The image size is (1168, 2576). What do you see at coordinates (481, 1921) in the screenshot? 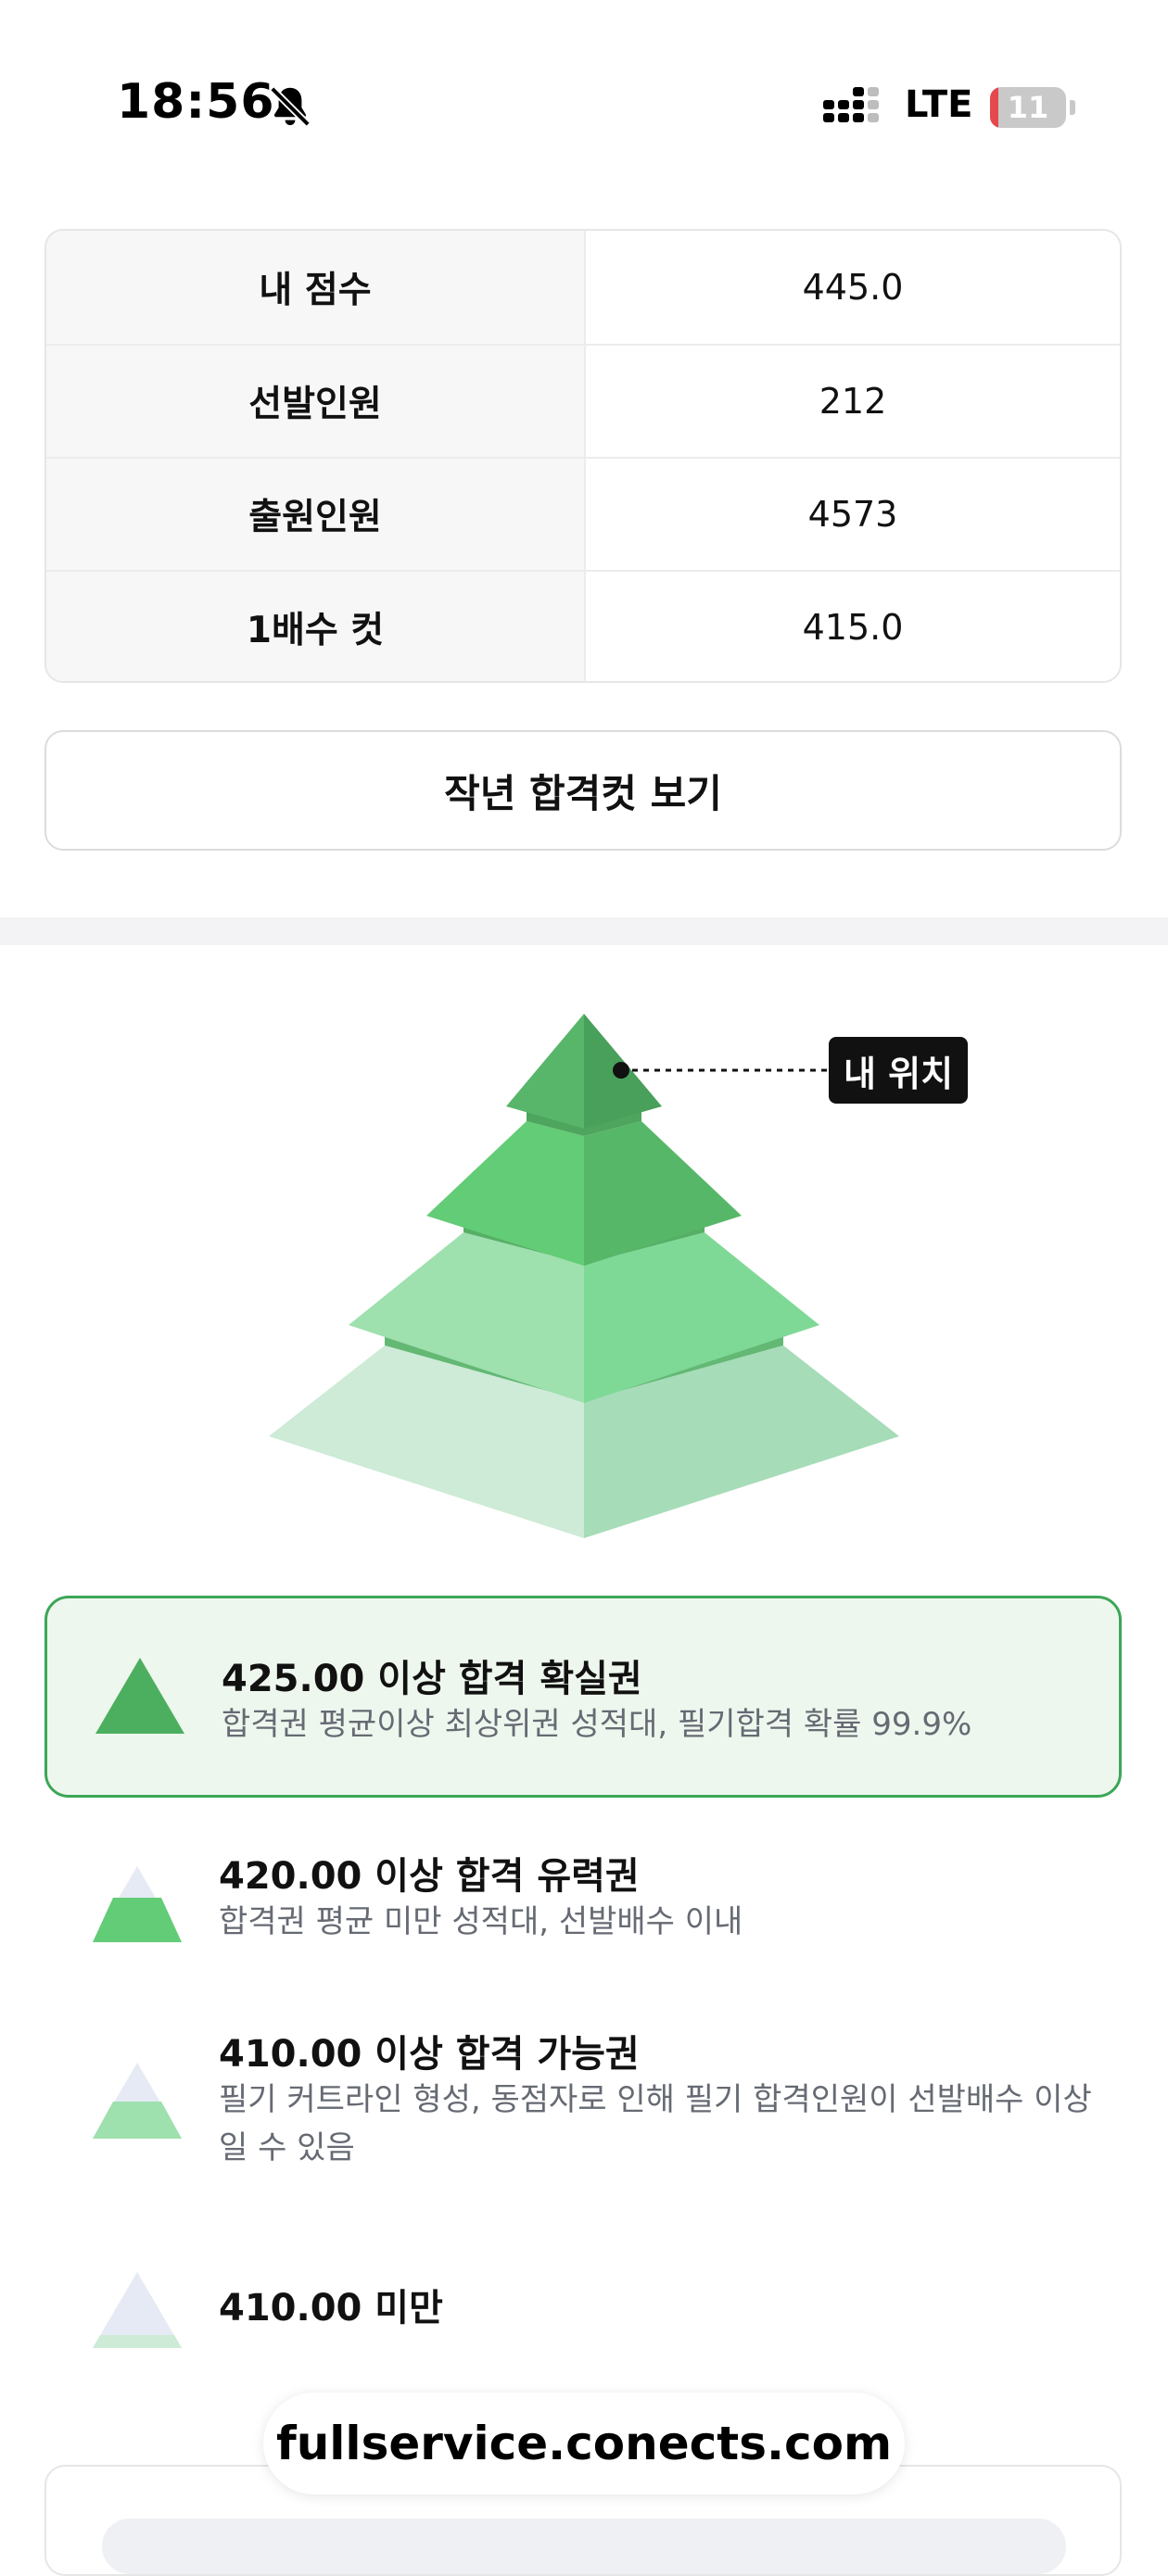
I see `legend-desc: 합격권 평균 미만 성적대, 선발배수 이내` at bounding box center [481, 1921].